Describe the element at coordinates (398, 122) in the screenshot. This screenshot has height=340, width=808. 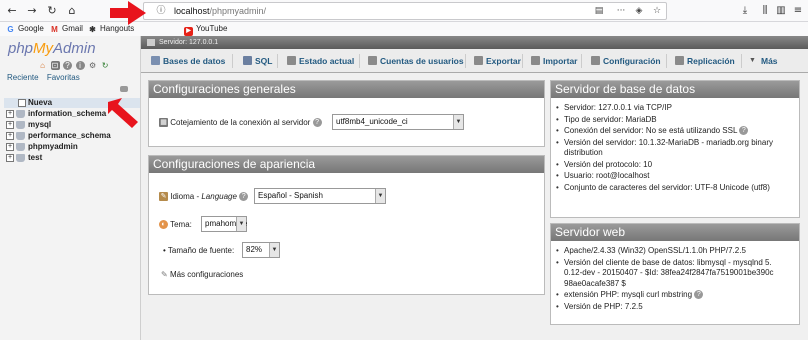
I see `collation-select: utf8mb4_unicode_ci ▼` at that location.